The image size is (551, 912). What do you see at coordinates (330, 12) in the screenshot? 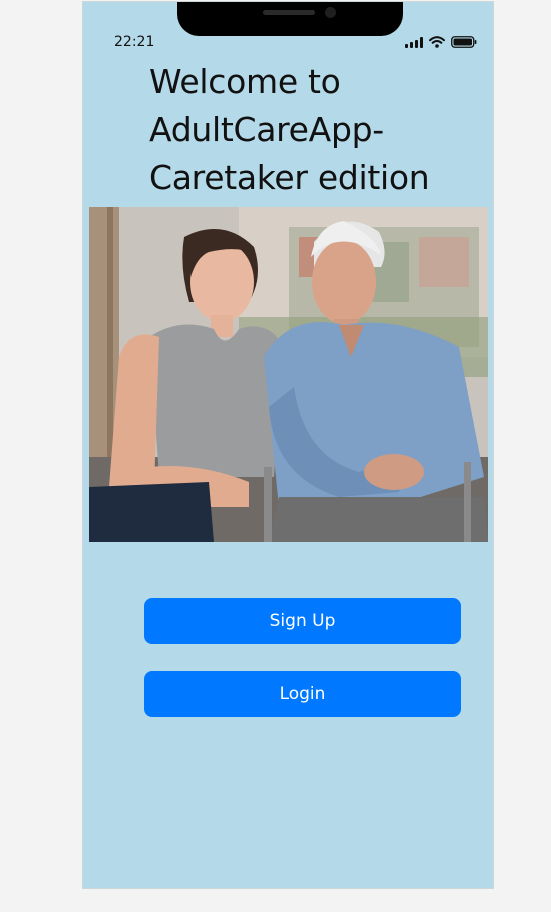
I see `front-camera` at bounding box center [330, 12].